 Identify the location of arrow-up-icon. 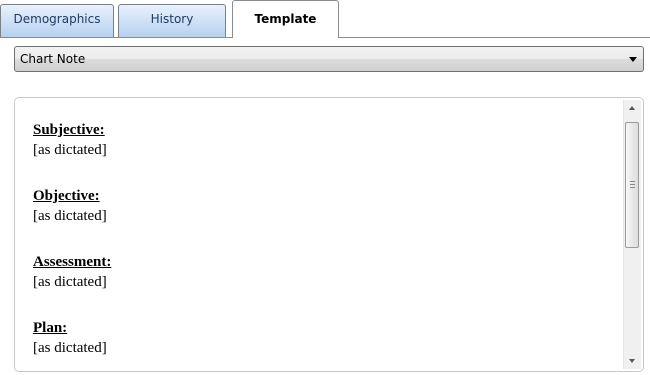
(632, 108).